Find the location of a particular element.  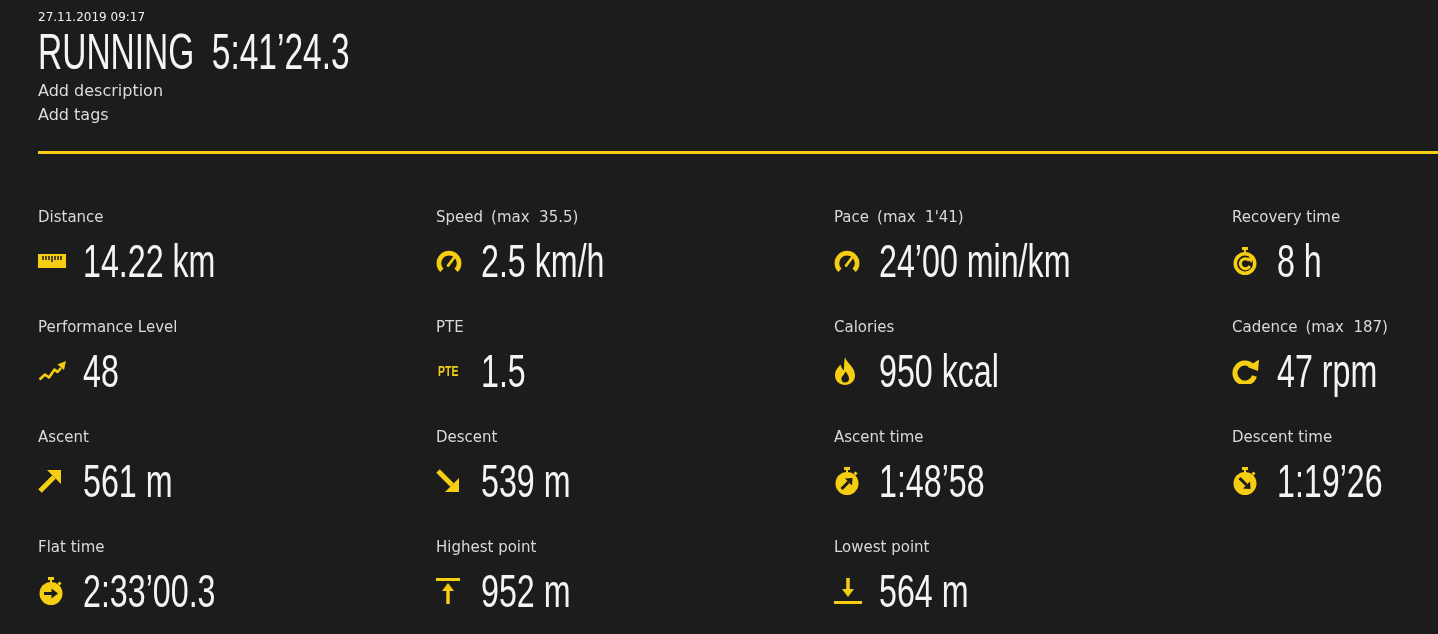

stat-value: 1.5 is located at coordinates (503, 371).